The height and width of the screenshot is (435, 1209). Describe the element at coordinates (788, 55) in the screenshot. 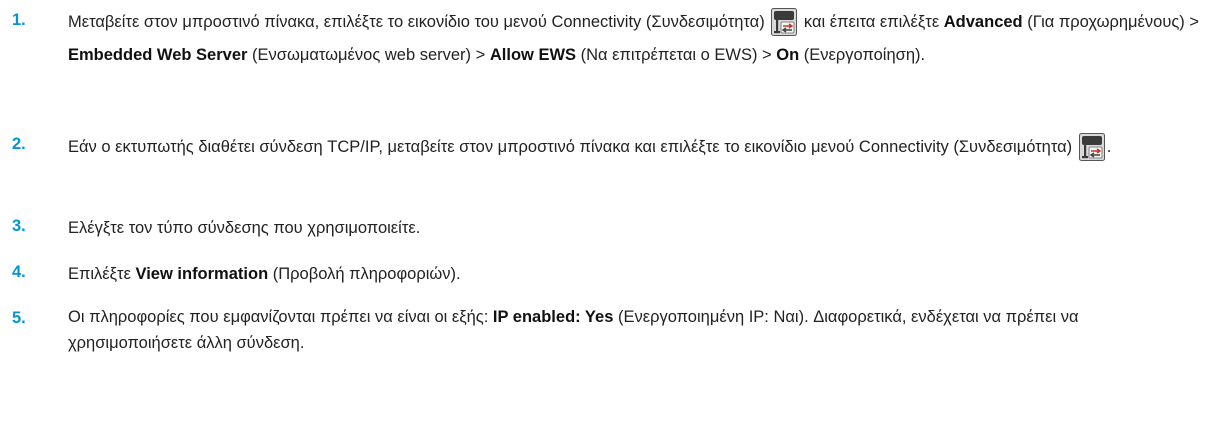

I see `menu-option-on: On` at that location.